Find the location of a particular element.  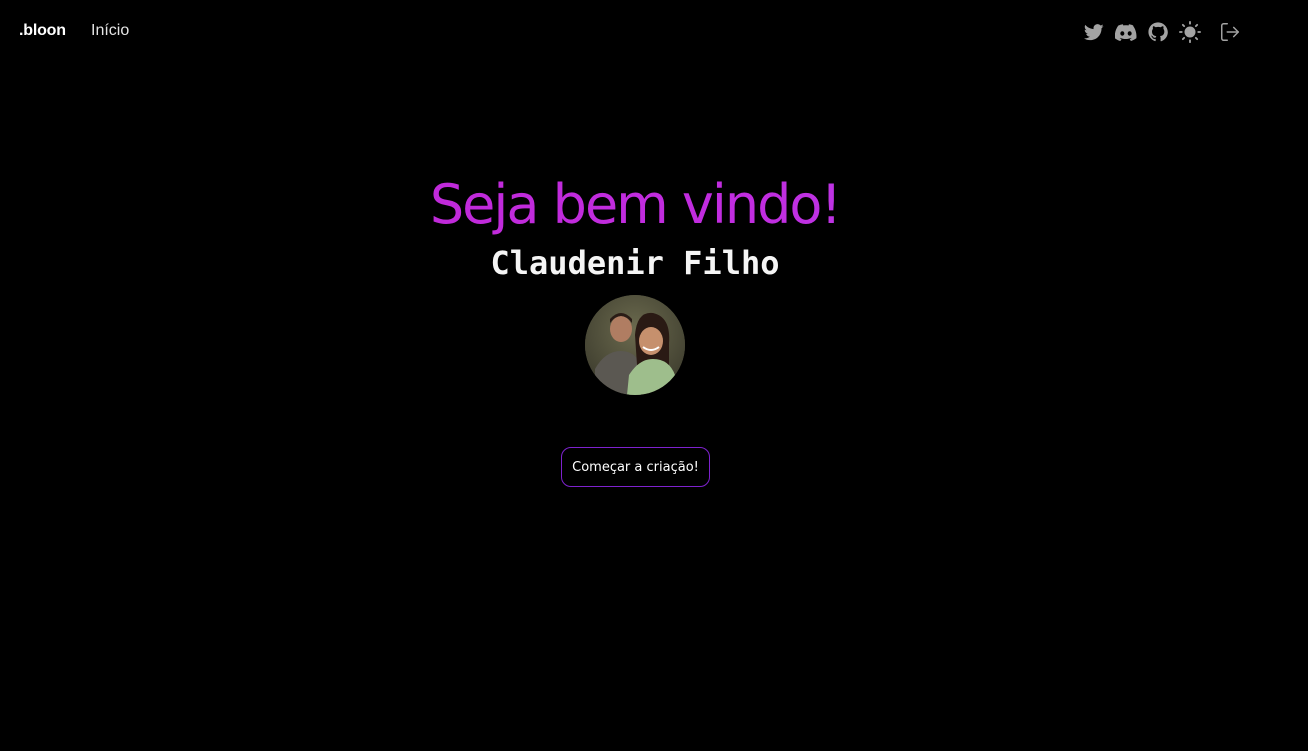

navbar: .bloon Início is located at coordinates (654, 32).